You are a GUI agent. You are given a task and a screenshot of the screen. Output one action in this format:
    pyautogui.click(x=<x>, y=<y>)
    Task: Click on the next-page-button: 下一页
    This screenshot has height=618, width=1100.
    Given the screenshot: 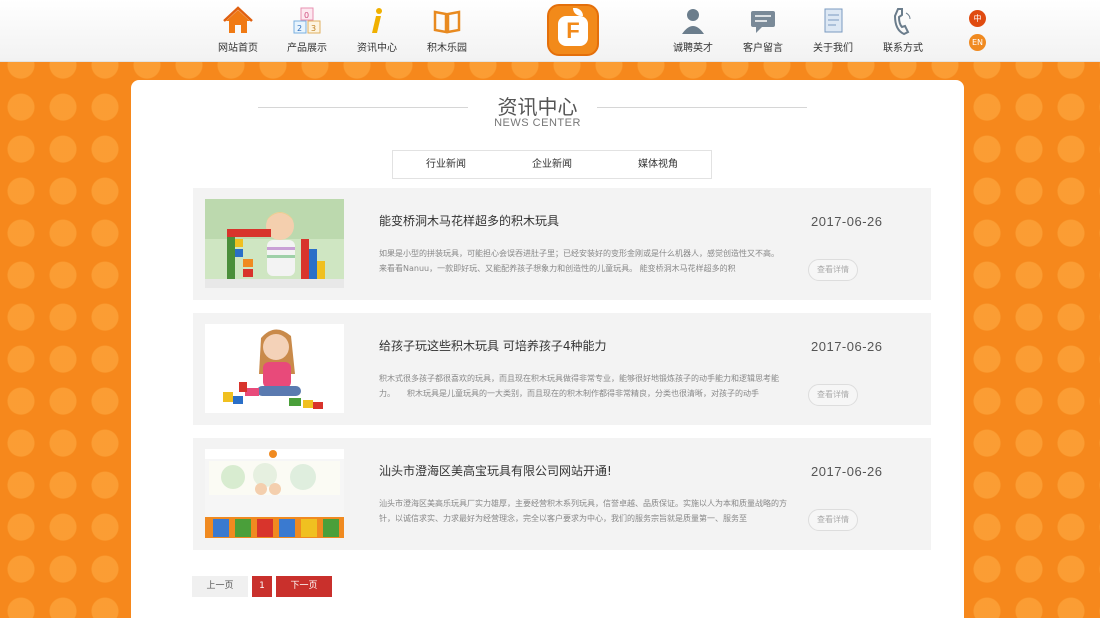 What is the action you would take?
    pyautogui.click(x=304, y=586)
    